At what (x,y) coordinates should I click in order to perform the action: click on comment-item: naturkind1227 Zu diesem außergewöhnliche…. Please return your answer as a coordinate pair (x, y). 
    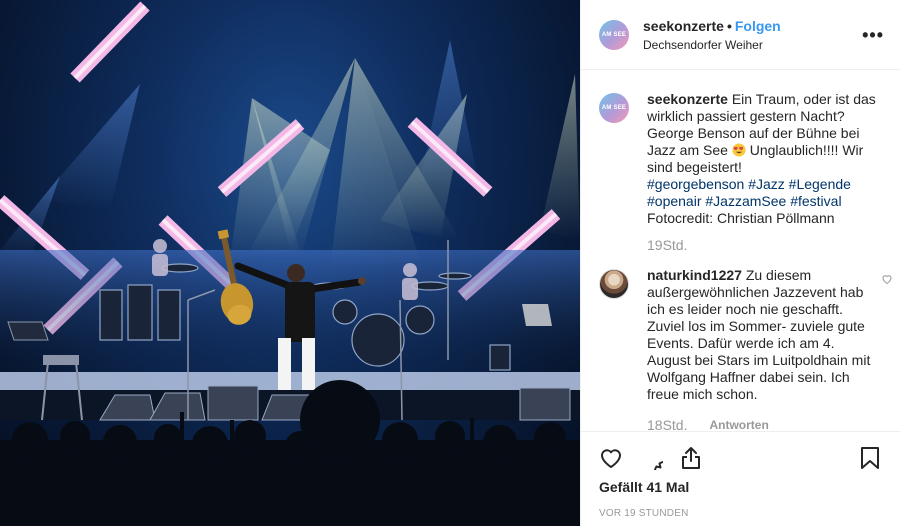
    Looking at the image, I should click on (740, 342).